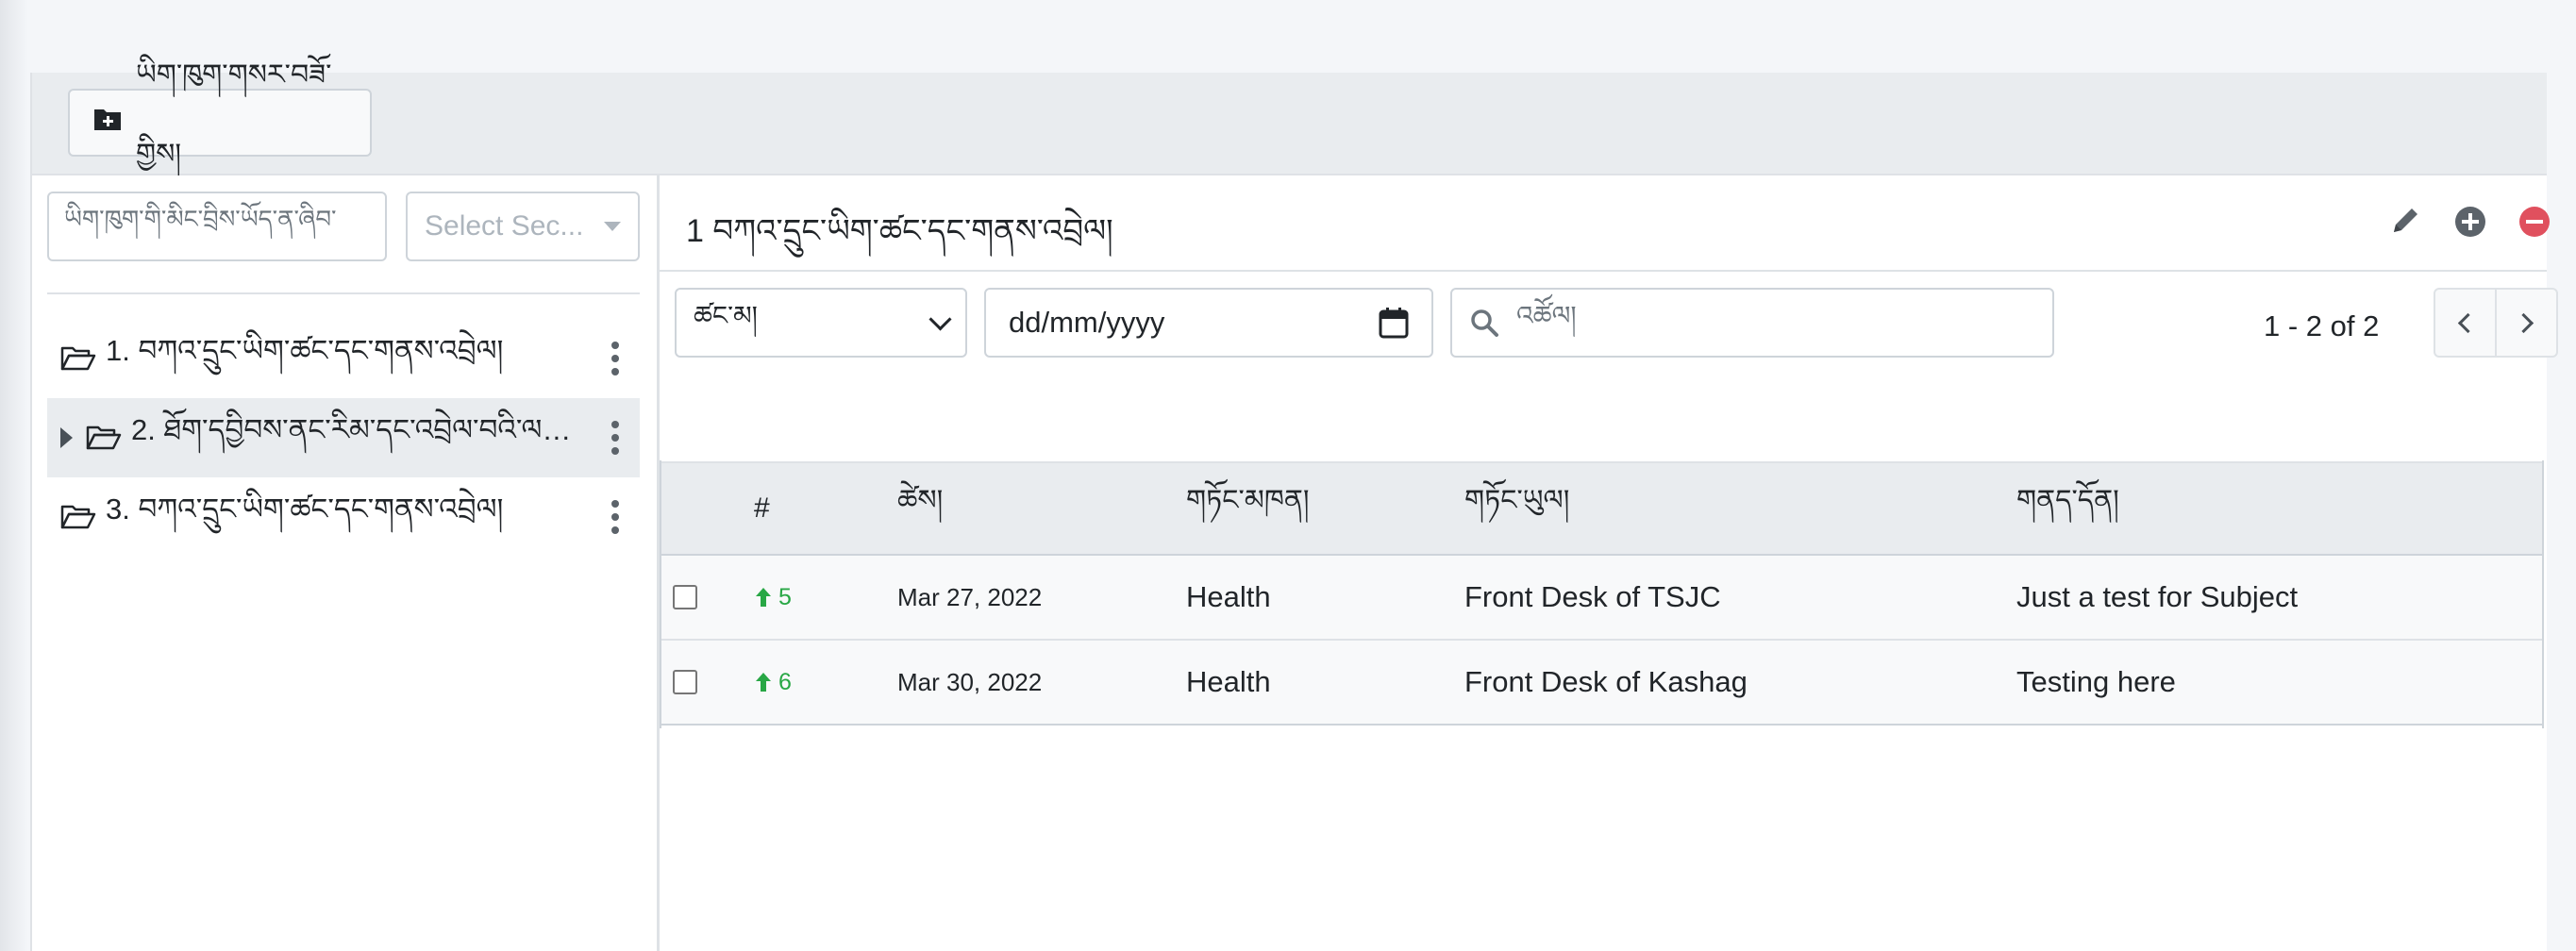 Image resolution: width=2576 pixels, height=951 pixels. I want to click on subject-cell: Testing here, so click(2280, 683).